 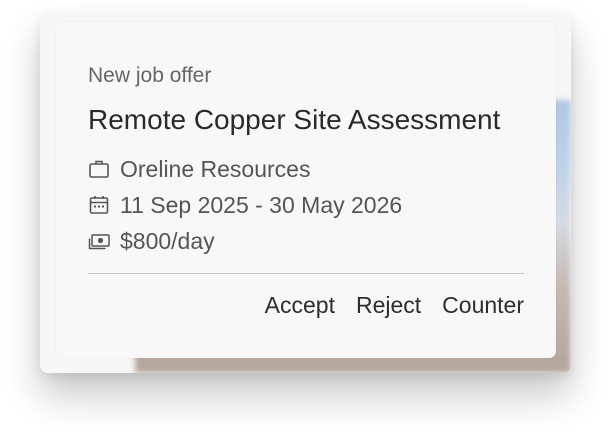 What do you see at coordinates (306, 273) in the screenshot?
I see `divider` at bounding box center [306, 273].